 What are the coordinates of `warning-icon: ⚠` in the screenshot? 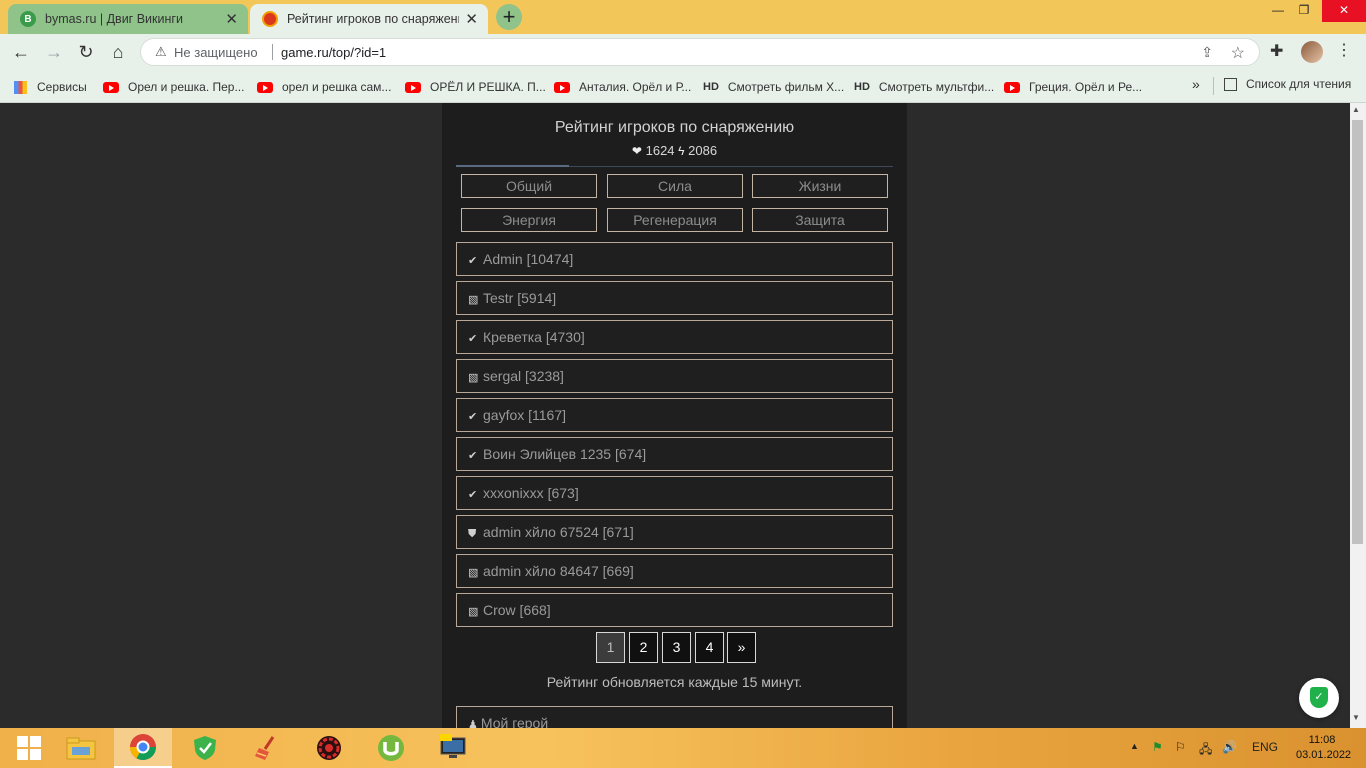 It's located at (161, 52).